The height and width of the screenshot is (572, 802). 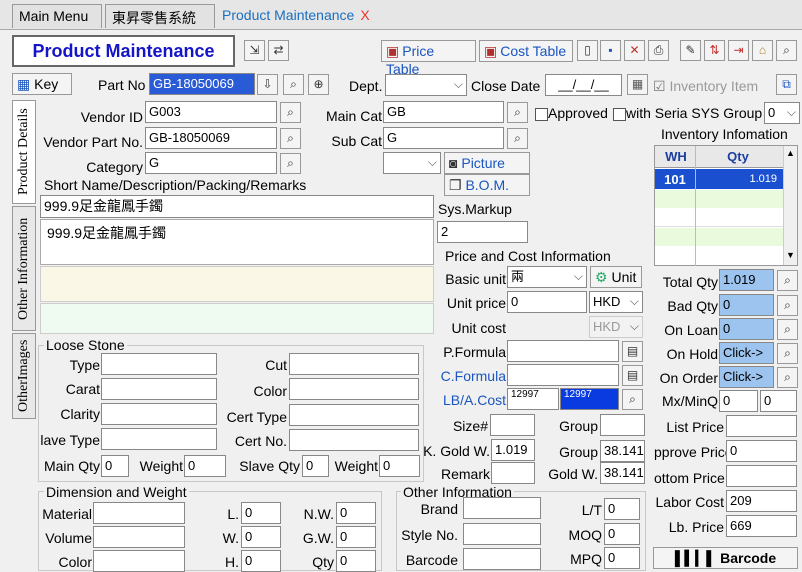 What do you see at coordinates (443, 112) in the screenshot?
I see `main-cat-input: GB` at bounding box center [443, 112].